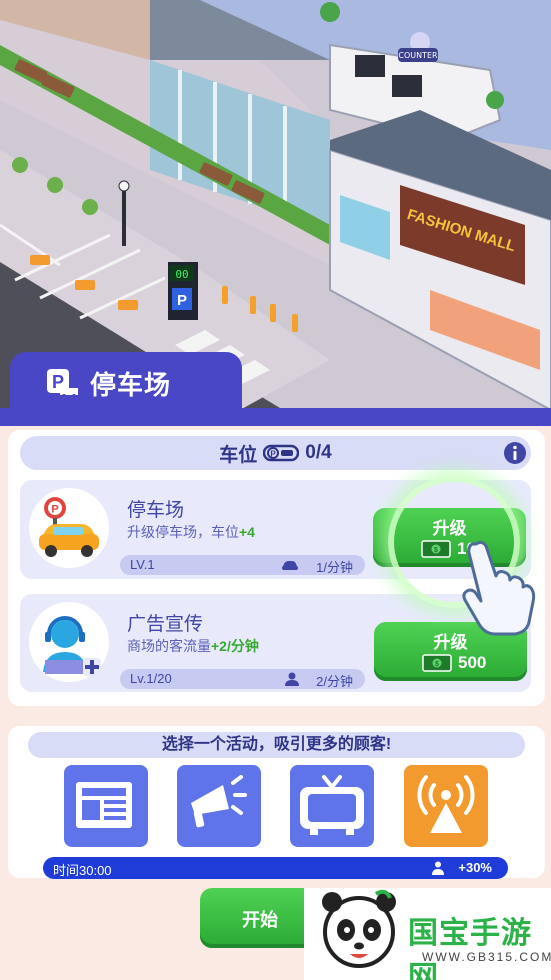 This screenshot has height=980, width=551. Describe the element at coordinates (62, 383) in the screenshot. I see `parking-car-icon: P` at that location.